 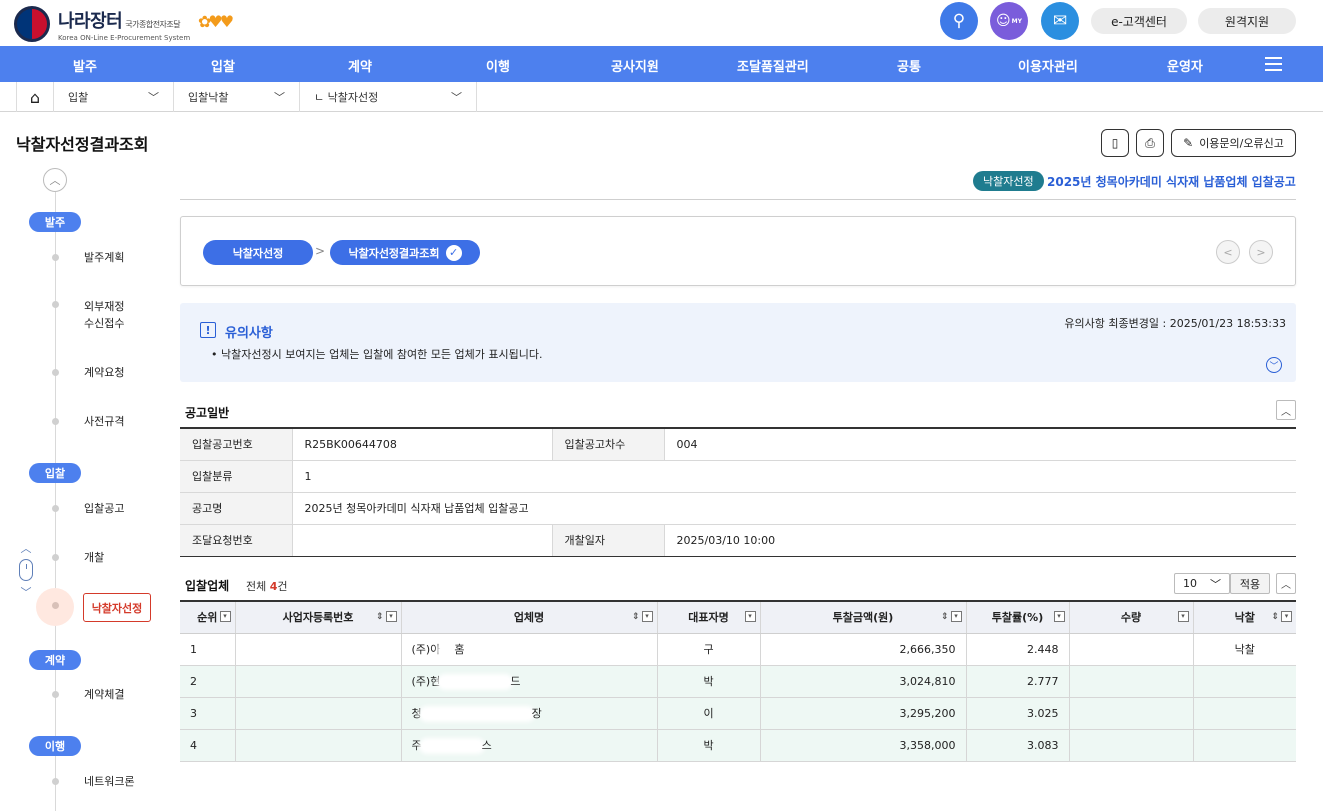 I want to click on step-winner-result: 낙찰자선정결과조회 ✓, so click(x=405, y=252).